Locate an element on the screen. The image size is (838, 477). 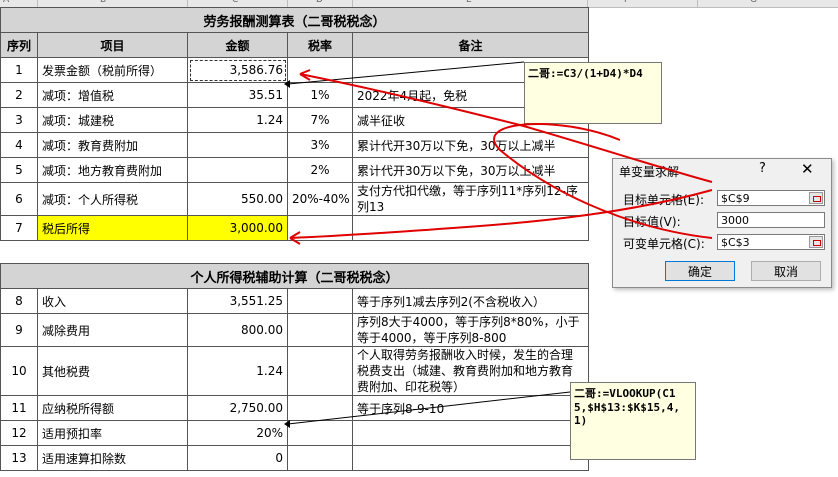
ok-button: 确定 is located at coordinates (700, 271).